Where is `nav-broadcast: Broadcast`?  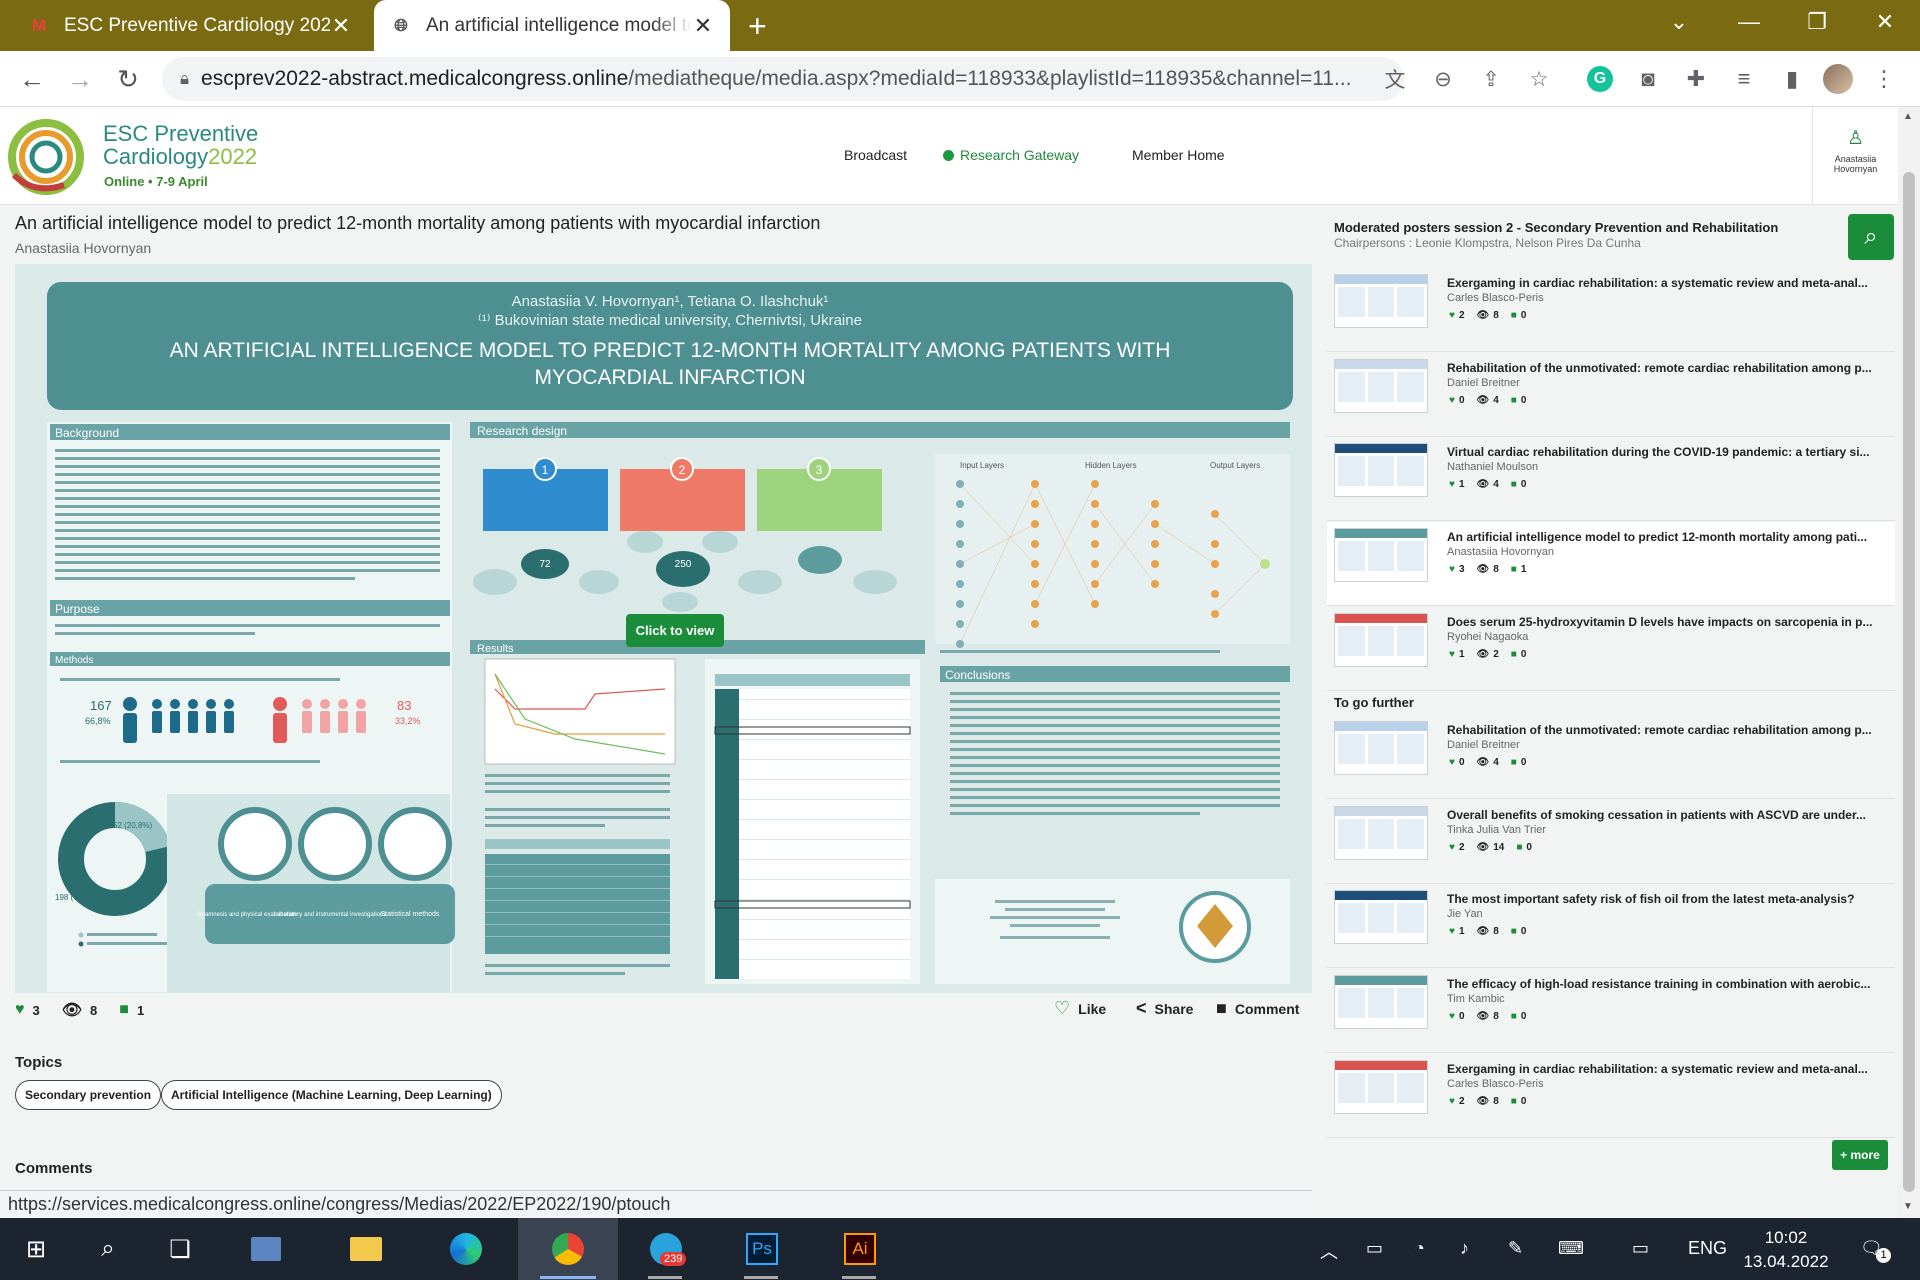 nav-broadcast: Broadcast is located at coordinates (875, 155).